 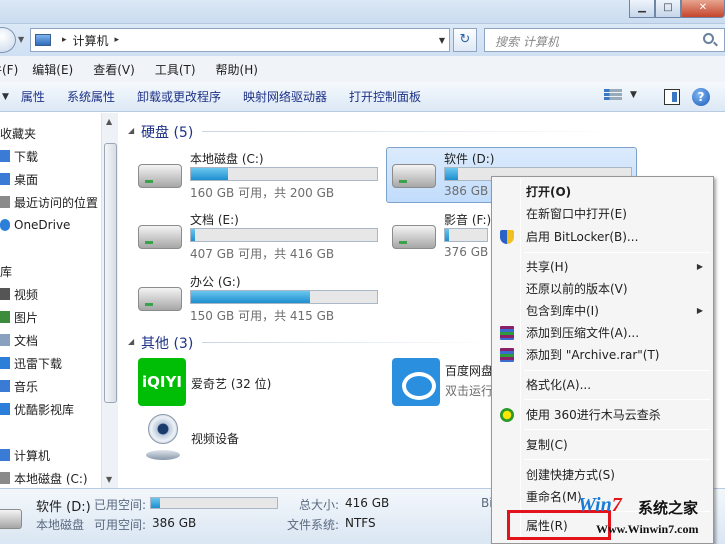 I want to click on nav-onedrive: OneDrive, so click(x=35, y=225).